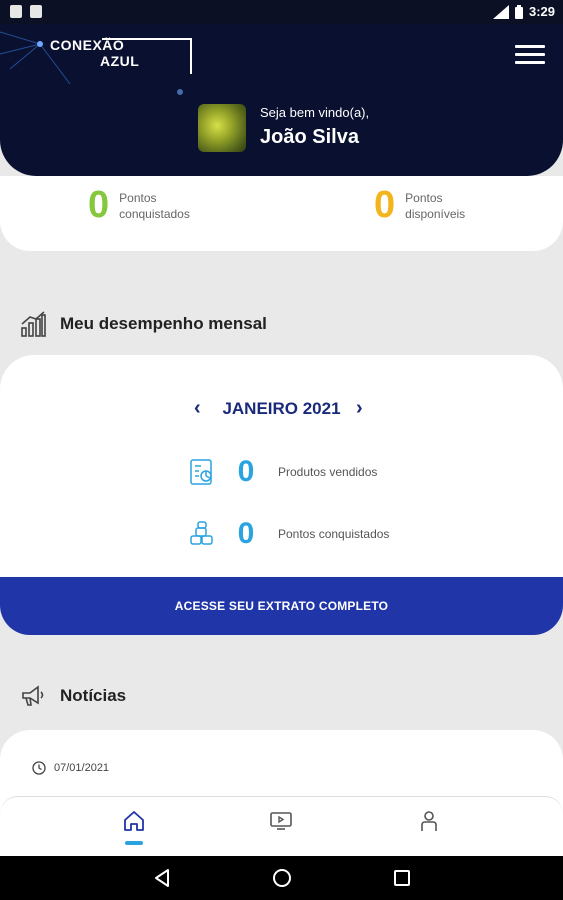 Image resolution: width=563 pixels, height=900 pixels. Describe the element at coordinates (309, 137) in the screenshot. I see `user-name: João Silva` at that location.